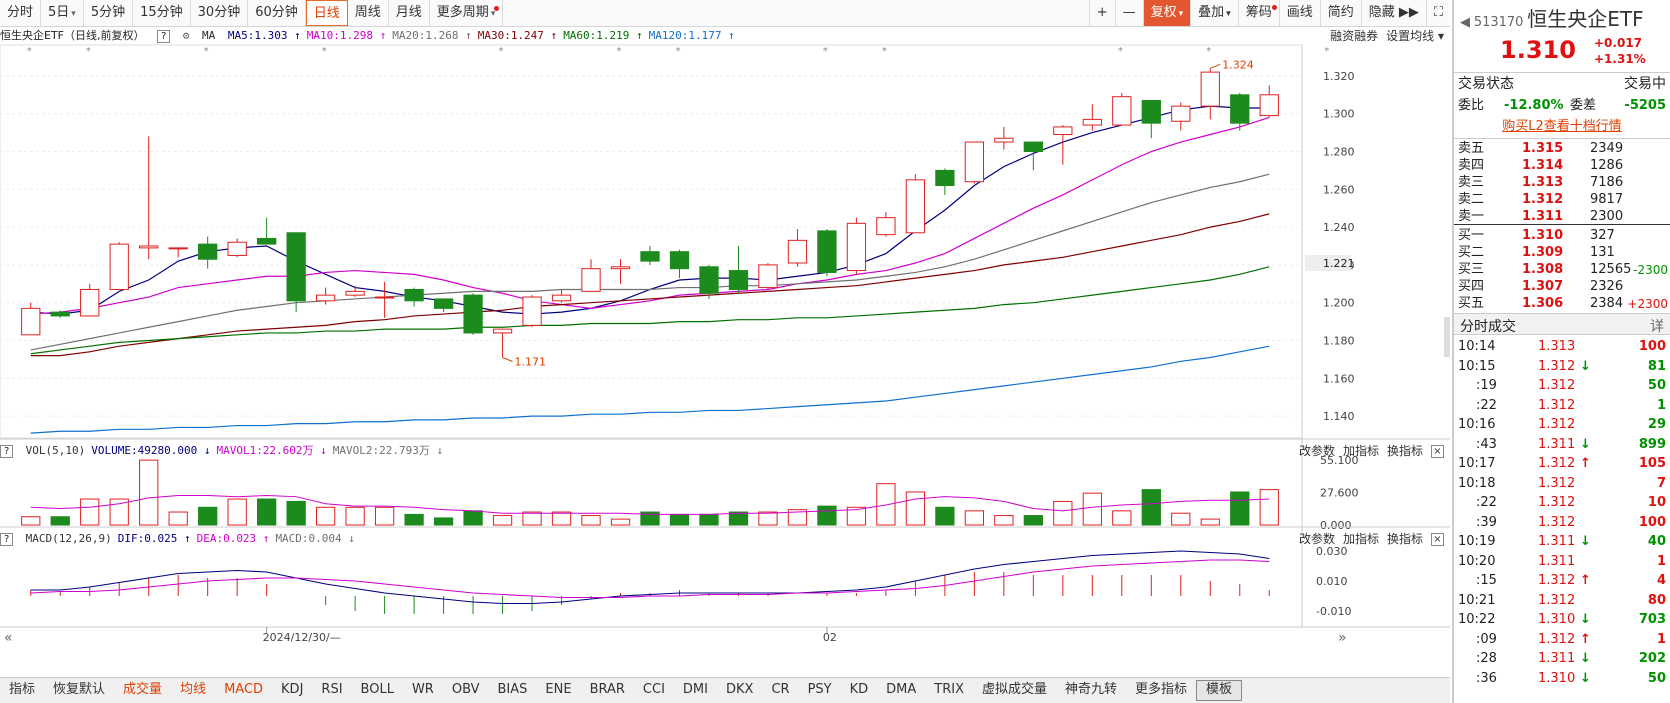  What do you see at coordinates (607, 690) in the screenshot?
I see `indicator-tab: BRAR` at bounding box center [607, 690].